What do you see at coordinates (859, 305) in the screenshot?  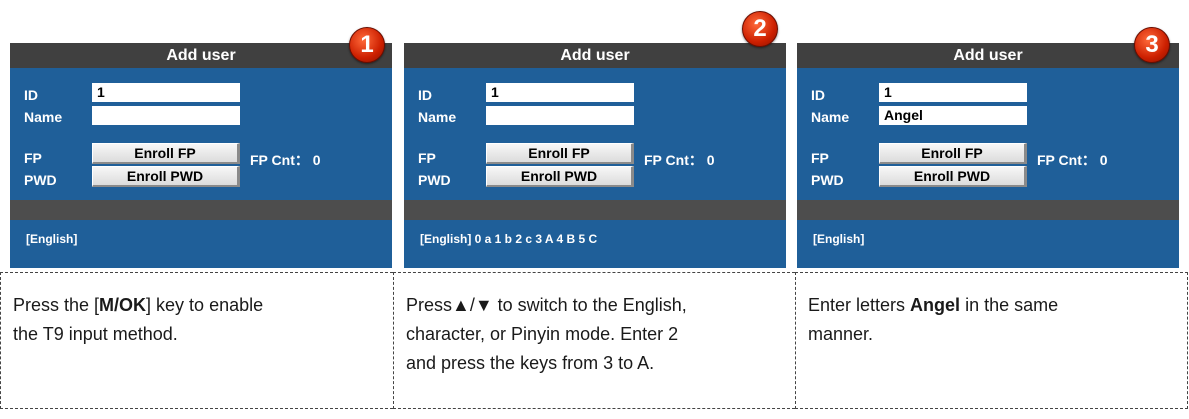 I see `caption-text: Enter letters` at bounding box center [859, 305].